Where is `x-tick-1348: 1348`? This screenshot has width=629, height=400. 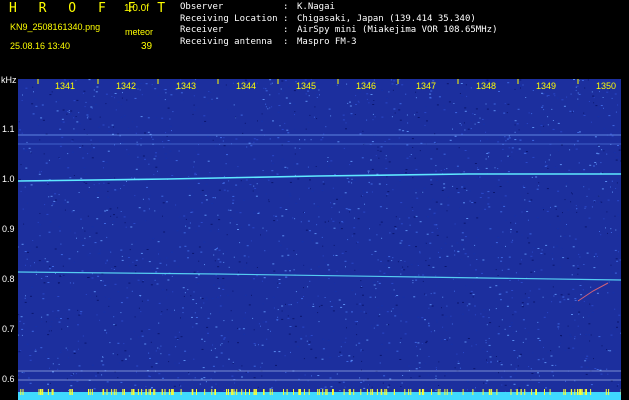
x-tick-1348: 1348 is located at coordinates (486, 86).